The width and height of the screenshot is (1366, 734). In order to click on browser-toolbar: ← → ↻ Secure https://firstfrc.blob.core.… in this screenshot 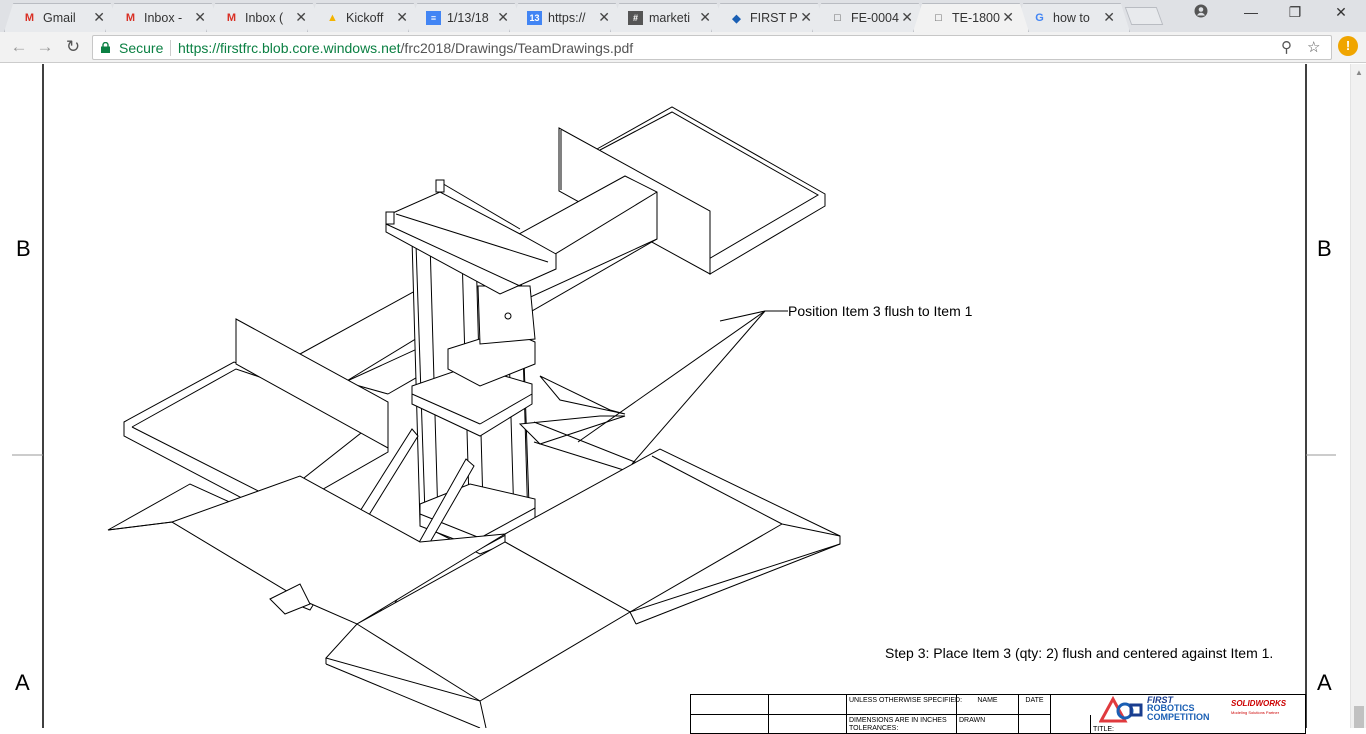, I will do `click(683, 47)`.